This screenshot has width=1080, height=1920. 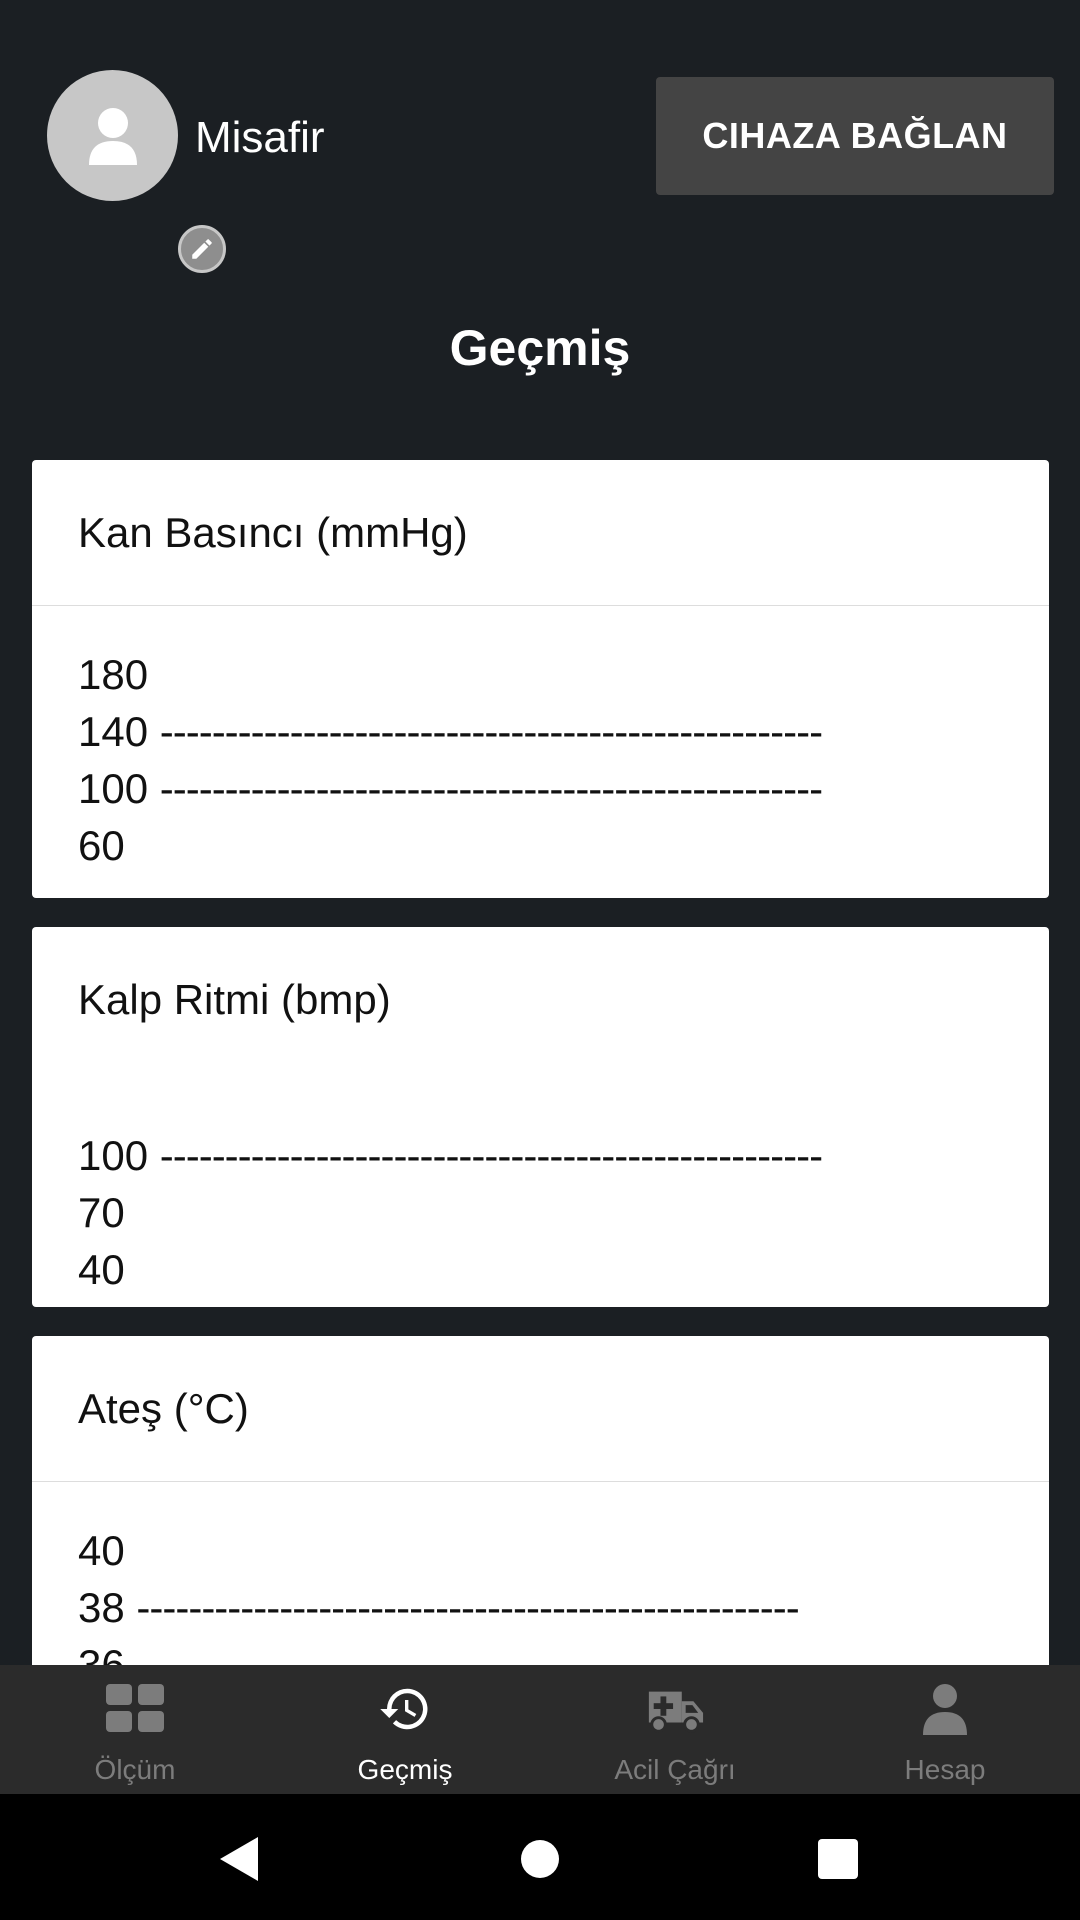 What do you see at coordinates (405, 1769) in the screenshot?
I see `nav-label: Geçmiş` at bounding box center [405, 1769].